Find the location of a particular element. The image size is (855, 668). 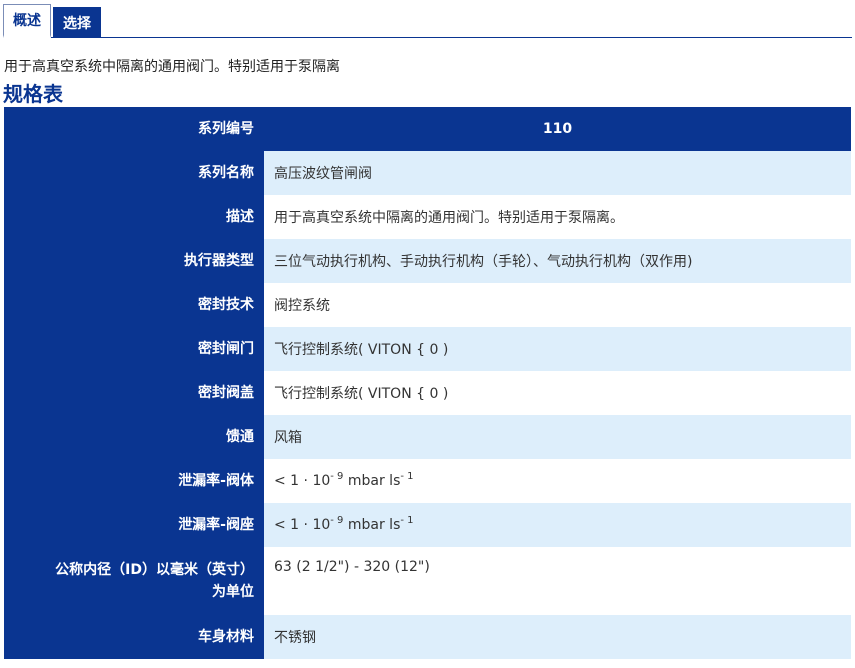

spec-label: 公称内径（ID）以毫米（英寸） 为单位 is located at coordinates (134, 581).